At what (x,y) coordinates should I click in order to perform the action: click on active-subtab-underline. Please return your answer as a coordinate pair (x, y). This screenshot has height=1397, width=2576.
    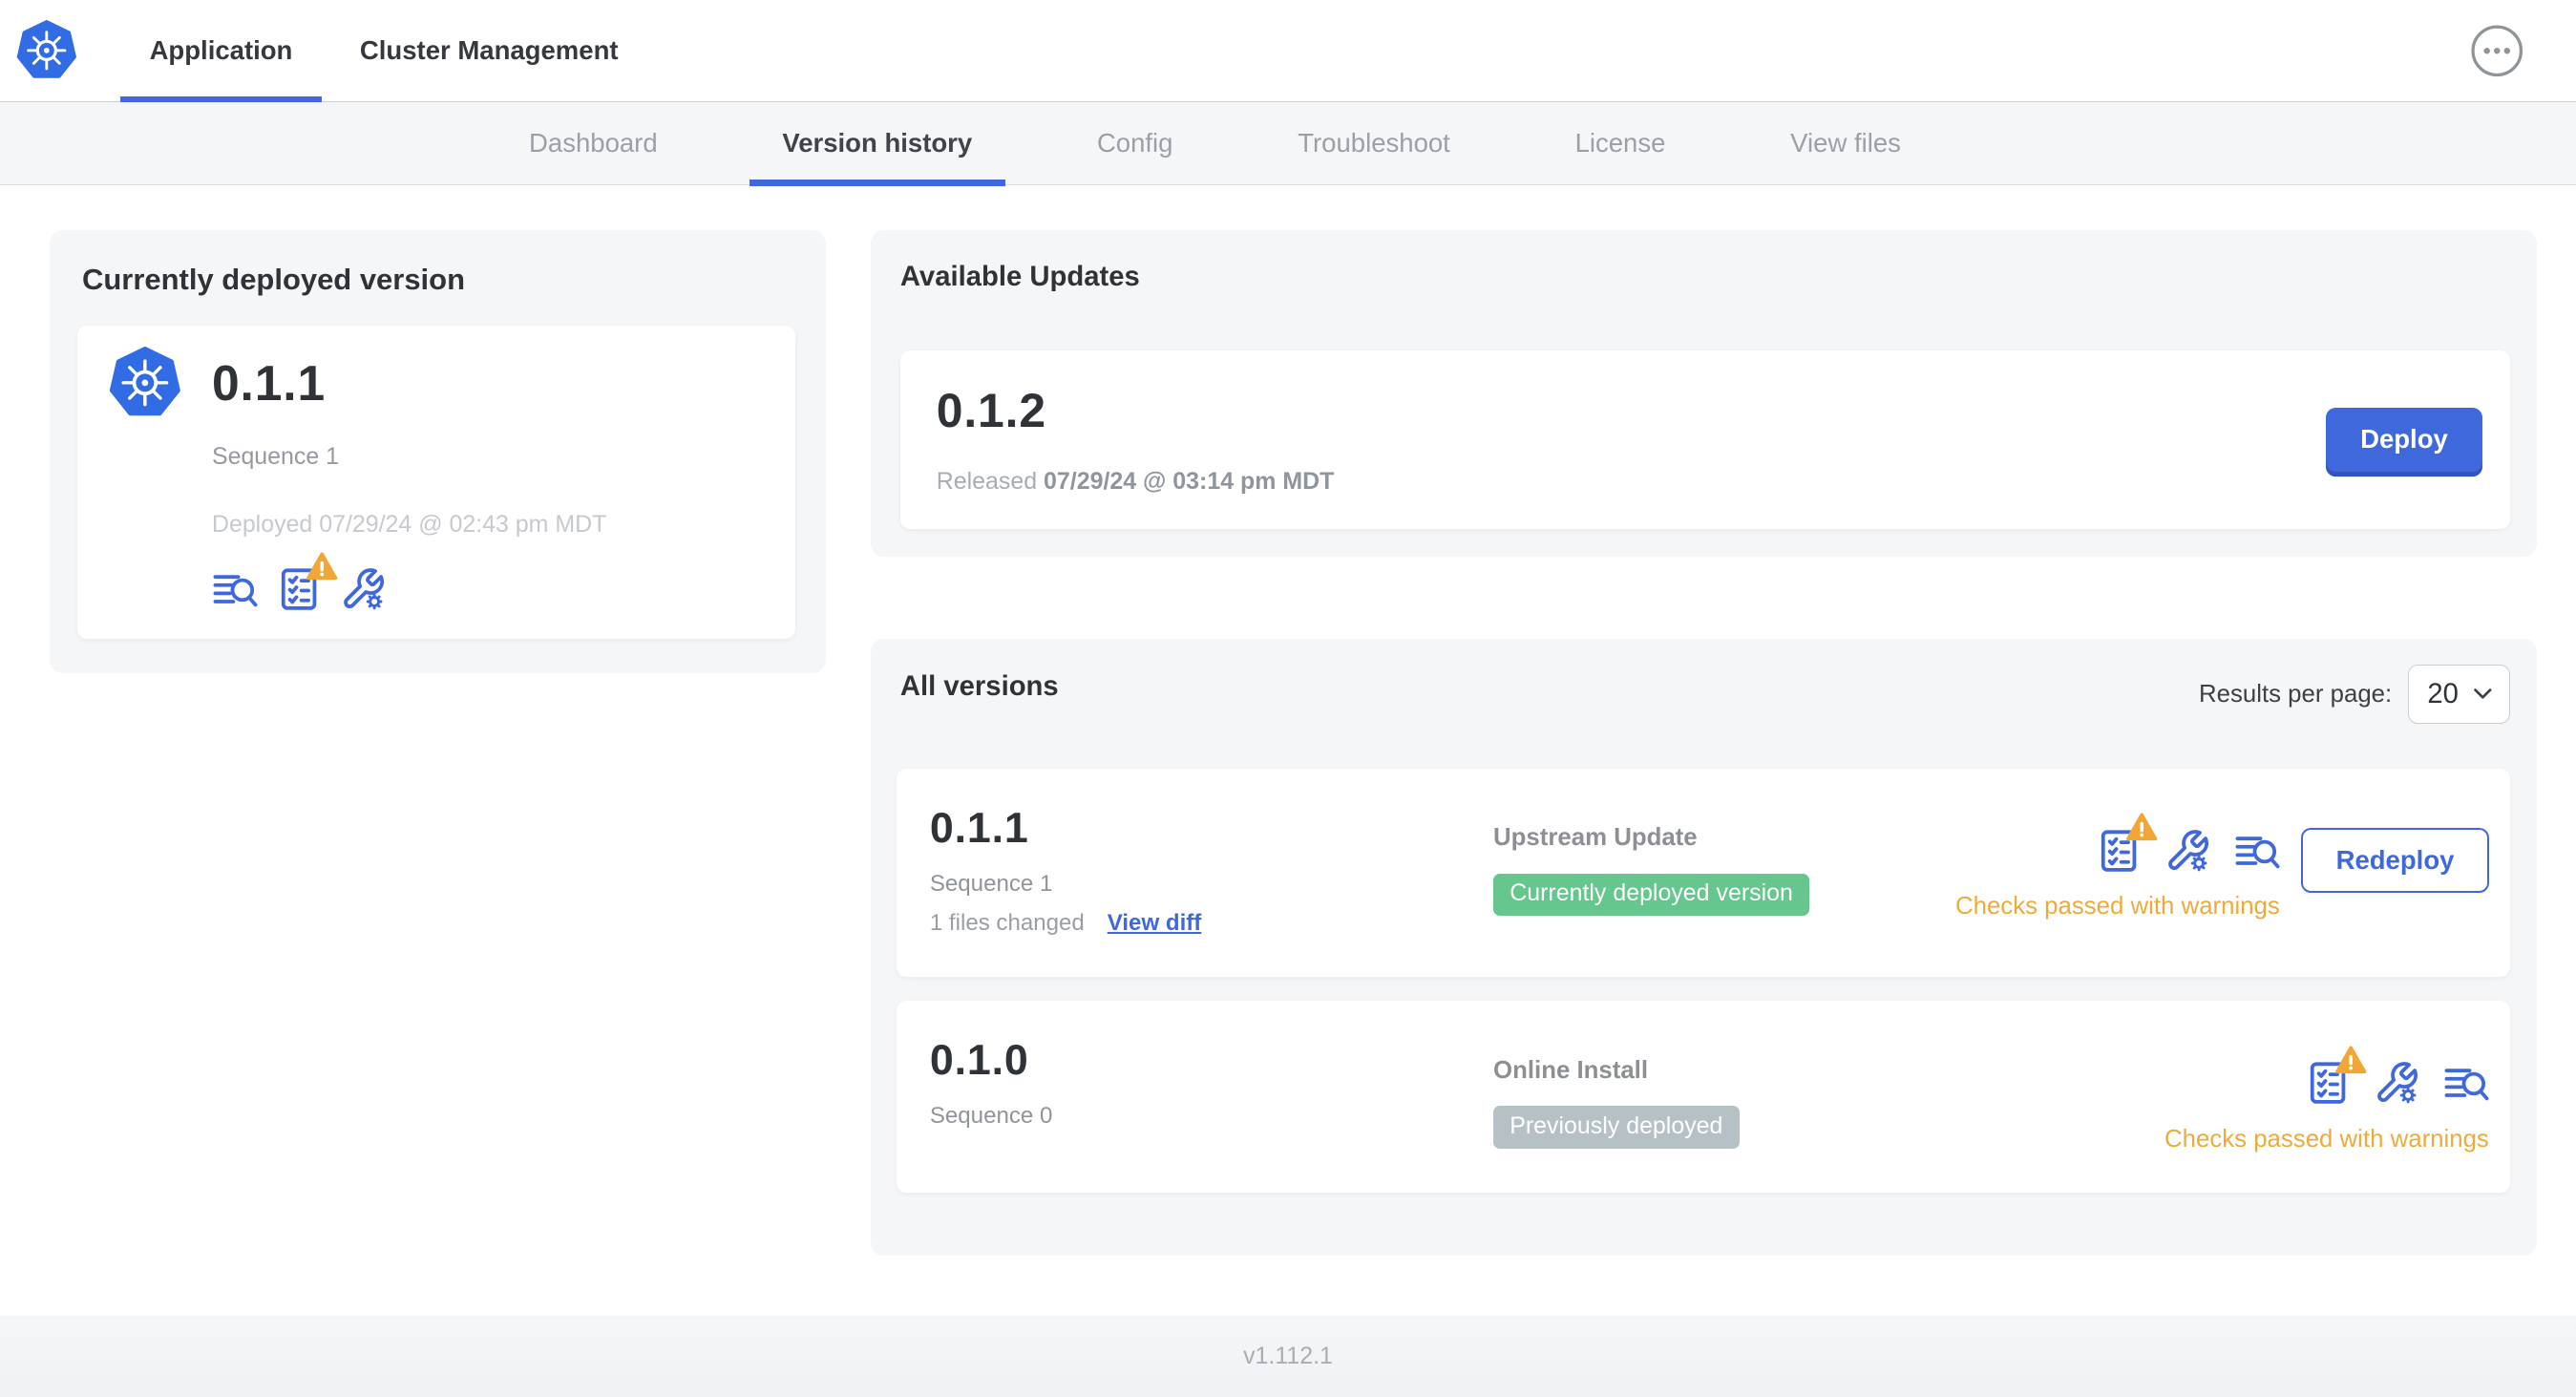
    Looking at the image, I should click on (877, 183).